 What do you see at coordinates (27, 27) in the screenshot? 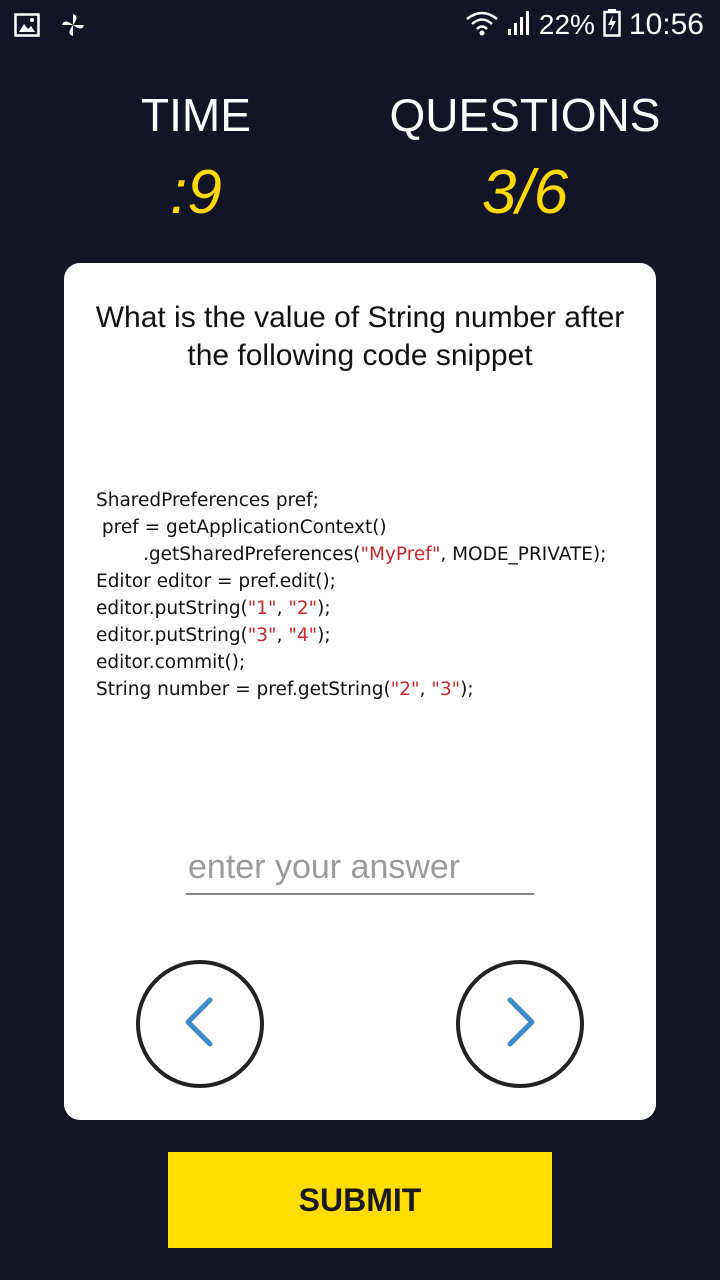
I see `gallery-notification-icon` at bounding box center [27, 27].